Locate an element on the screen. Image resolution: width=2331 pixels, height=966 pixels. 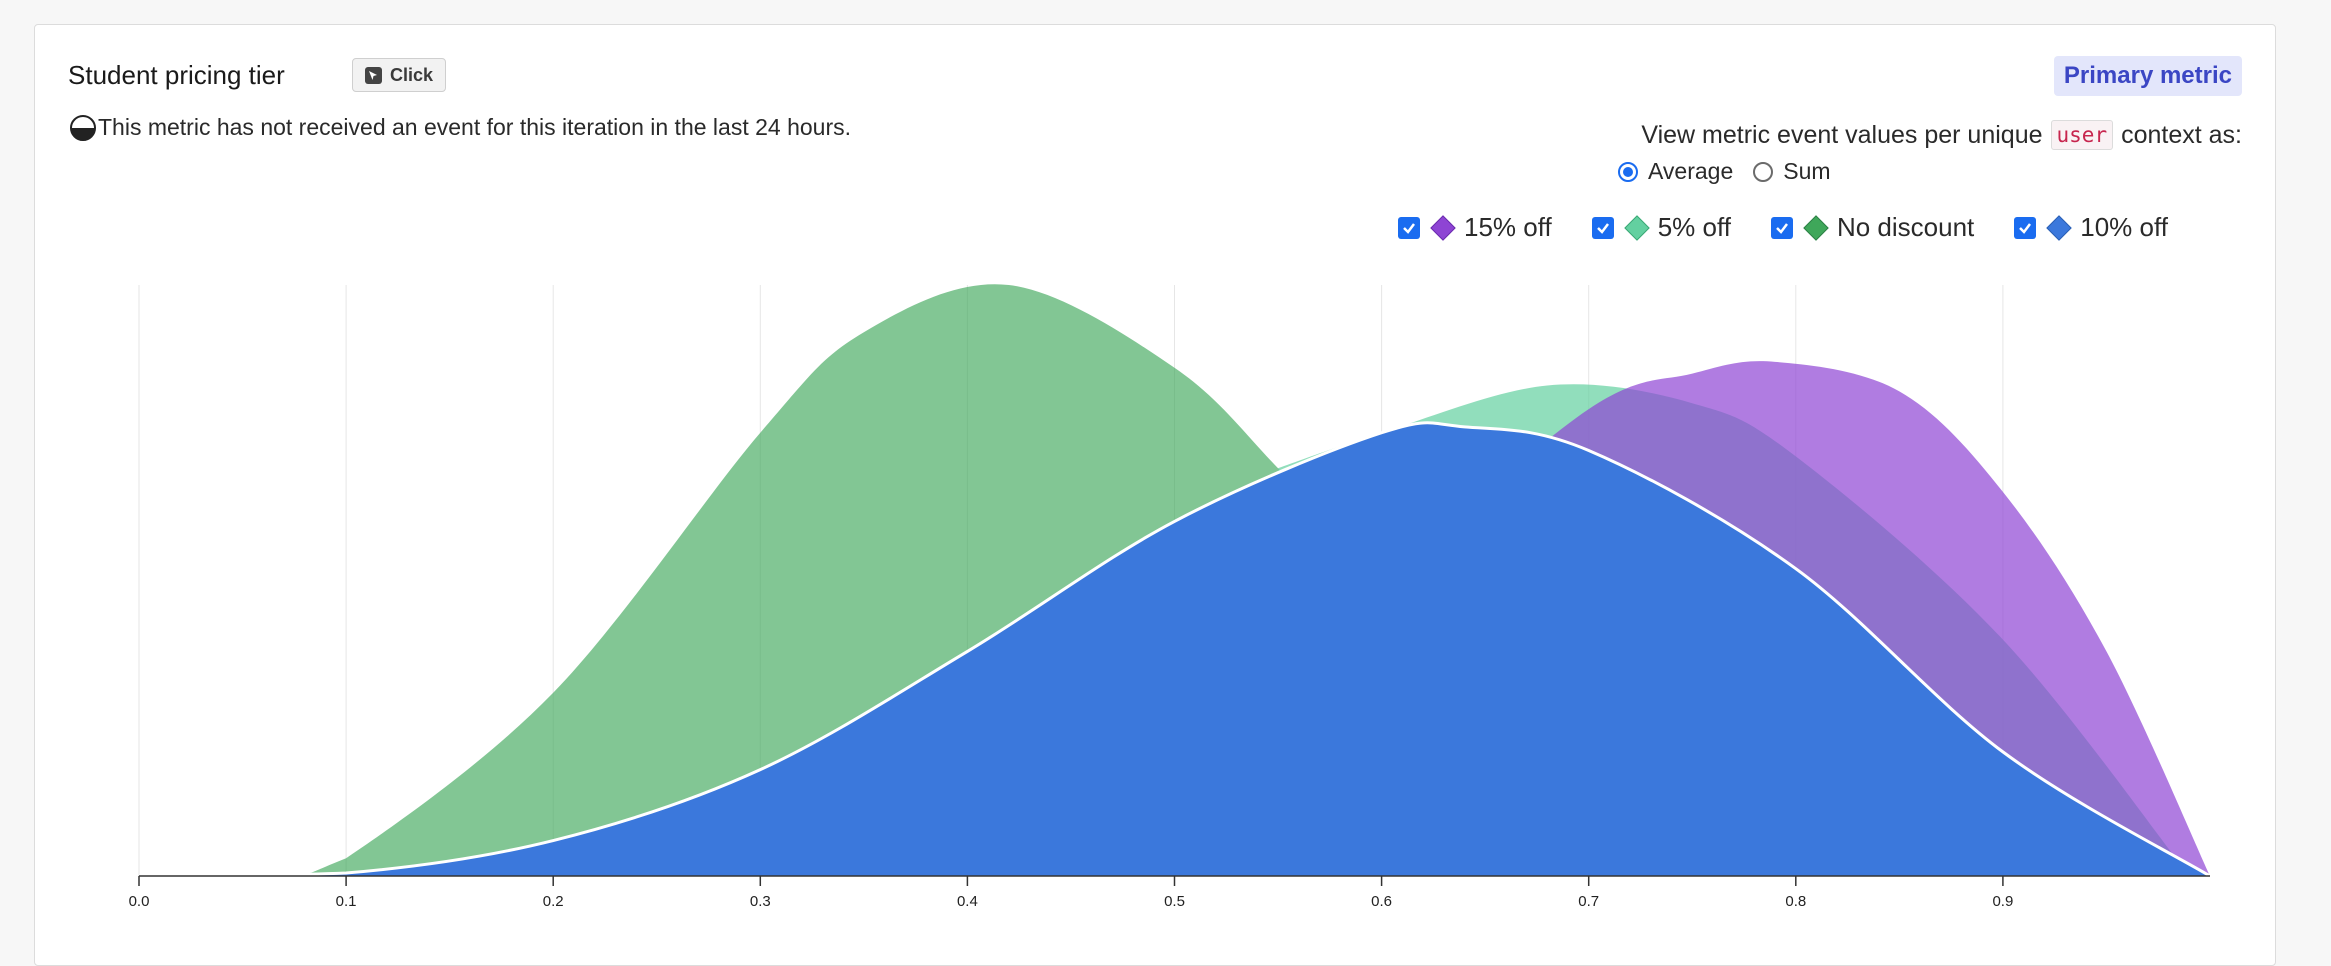
x-tick-label: 0.1 is located at coordinates (346, 901).